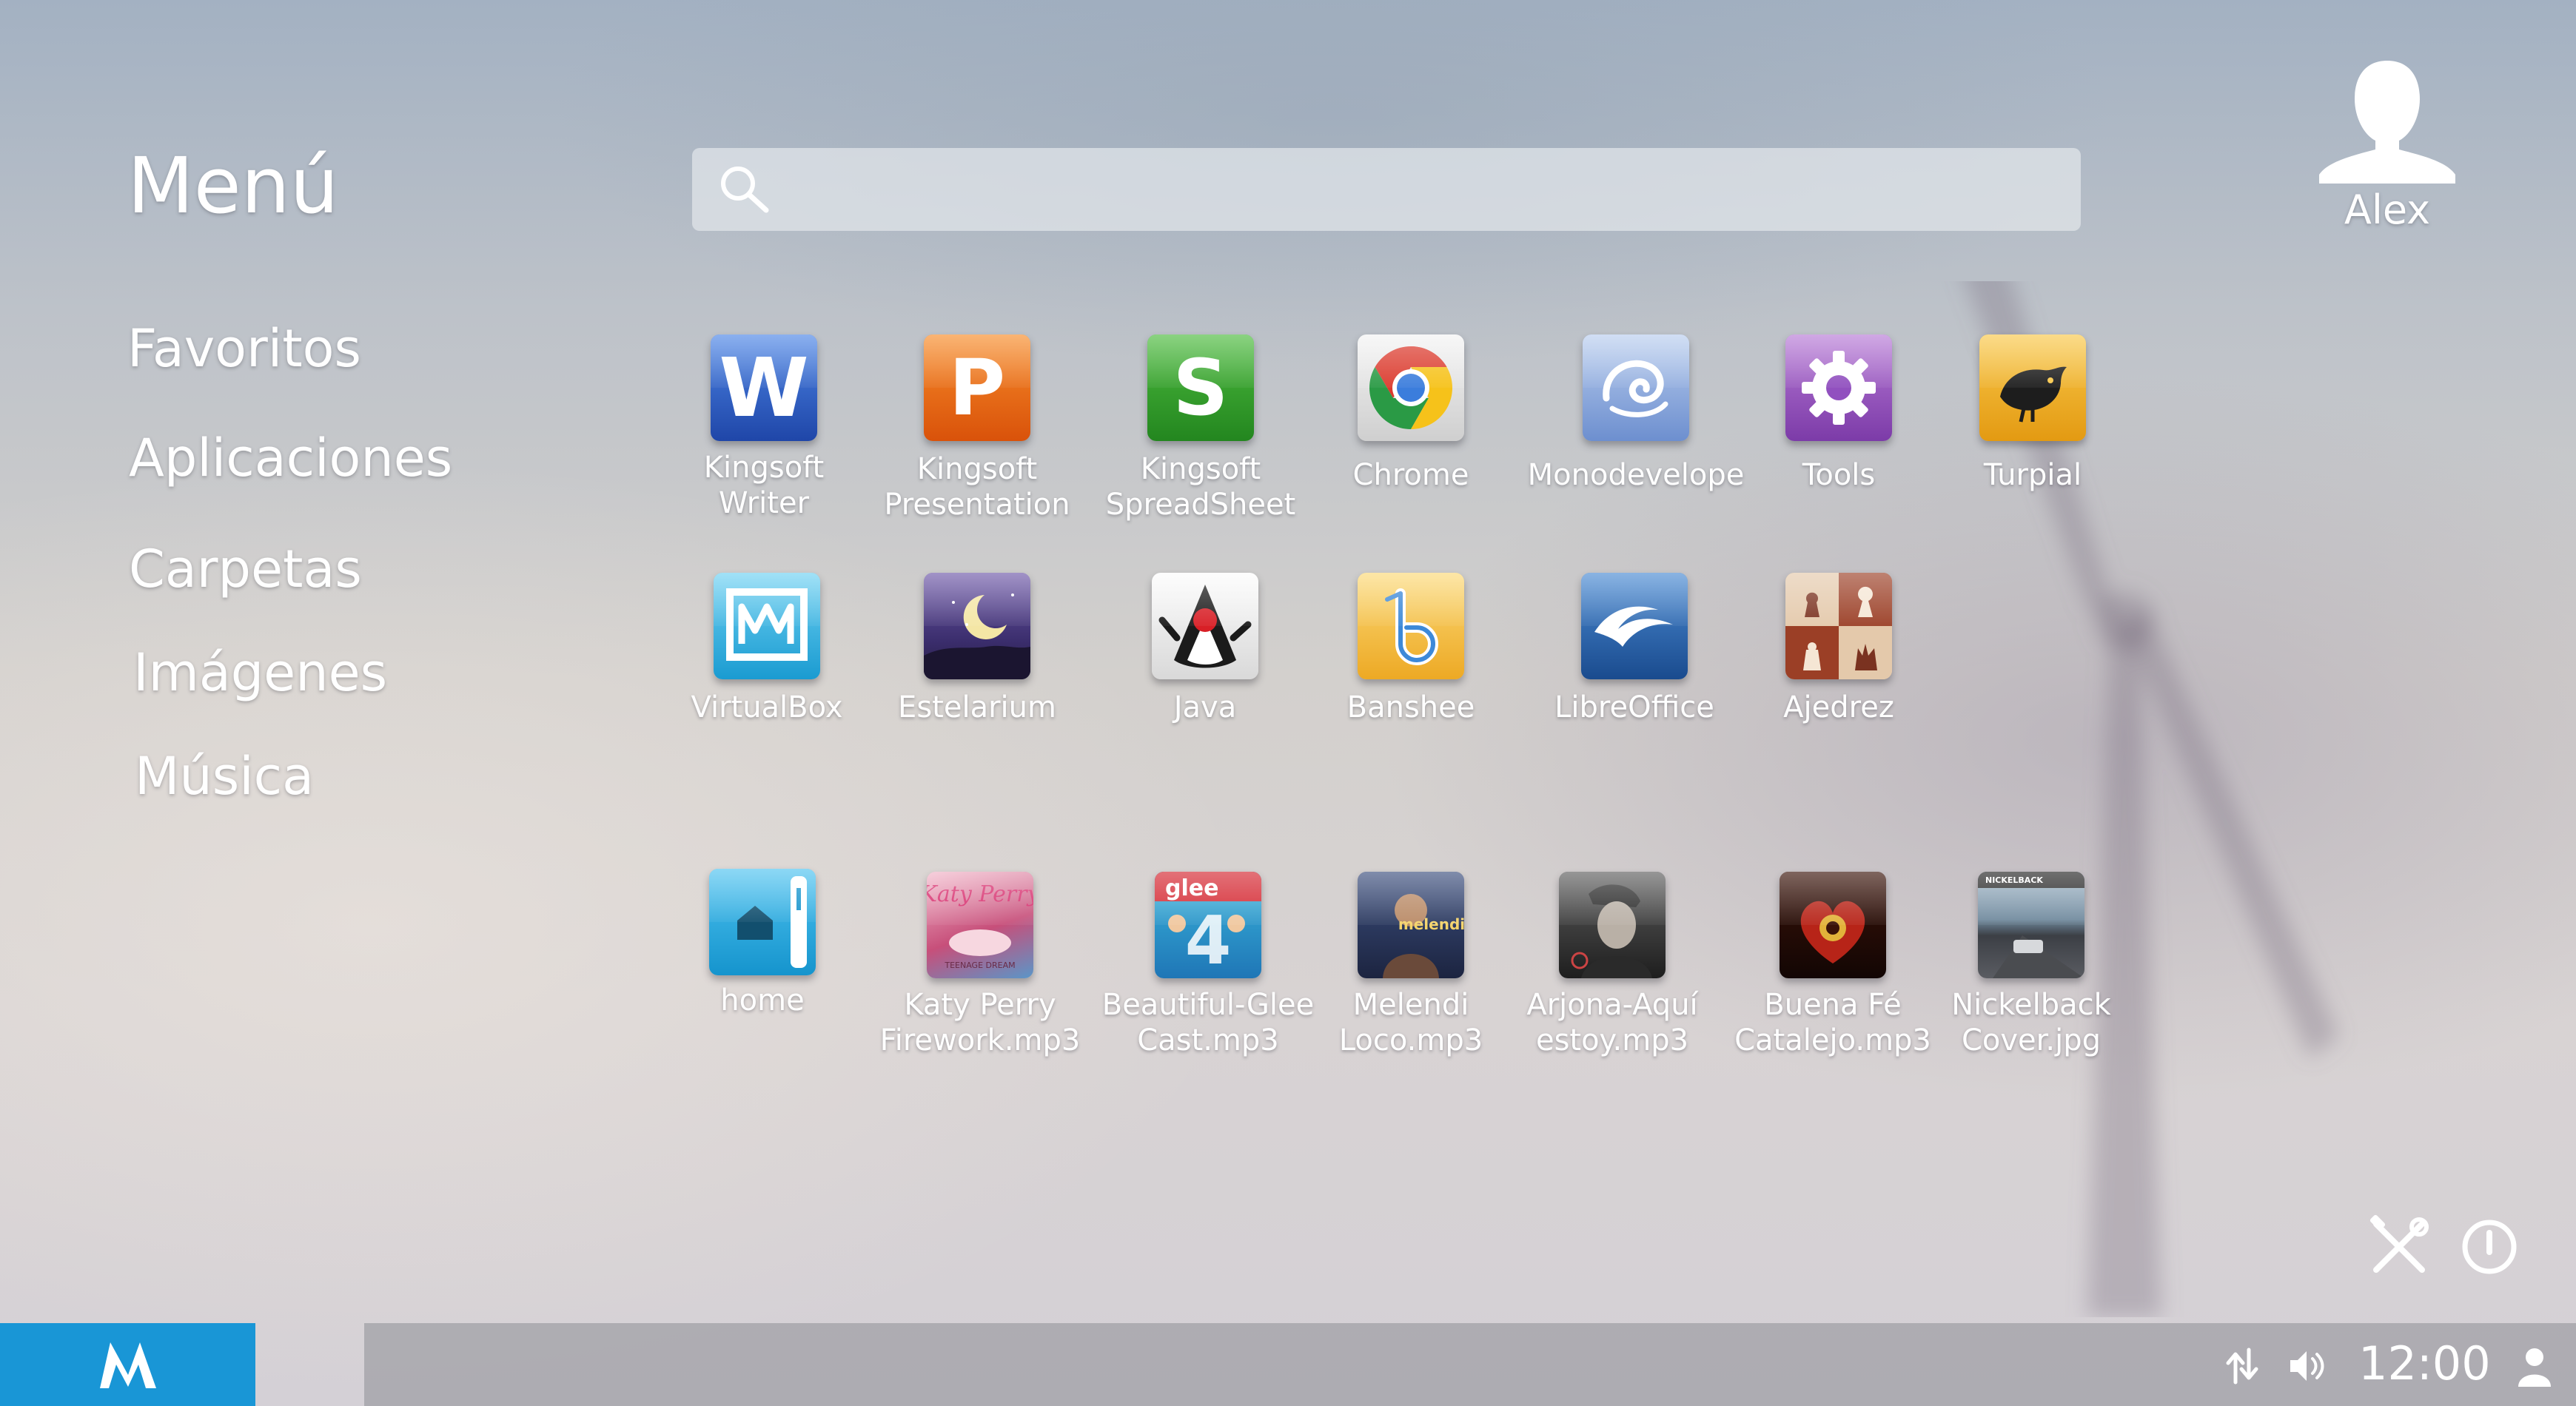 The width and height of the screenshot is (2576, 1406). Describe the element at coordinates (2032, 475) in the screenshot. I see `app-label: Turpial` at that location.